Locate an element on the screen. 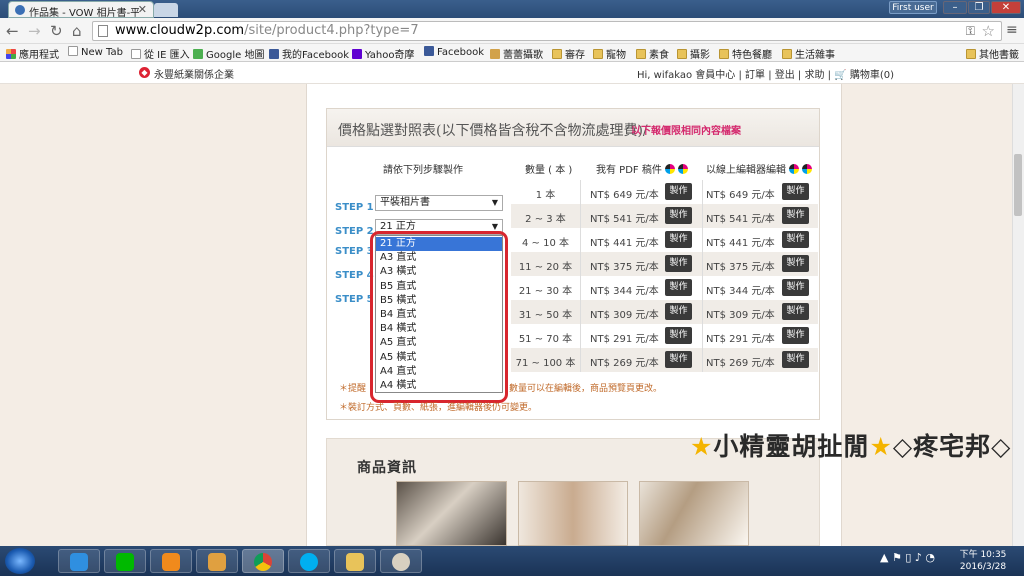 This screenshot has width=1024, height=576. bookmark-yahoo: Yahoo奇摩 is located at coordinates (383, 53).